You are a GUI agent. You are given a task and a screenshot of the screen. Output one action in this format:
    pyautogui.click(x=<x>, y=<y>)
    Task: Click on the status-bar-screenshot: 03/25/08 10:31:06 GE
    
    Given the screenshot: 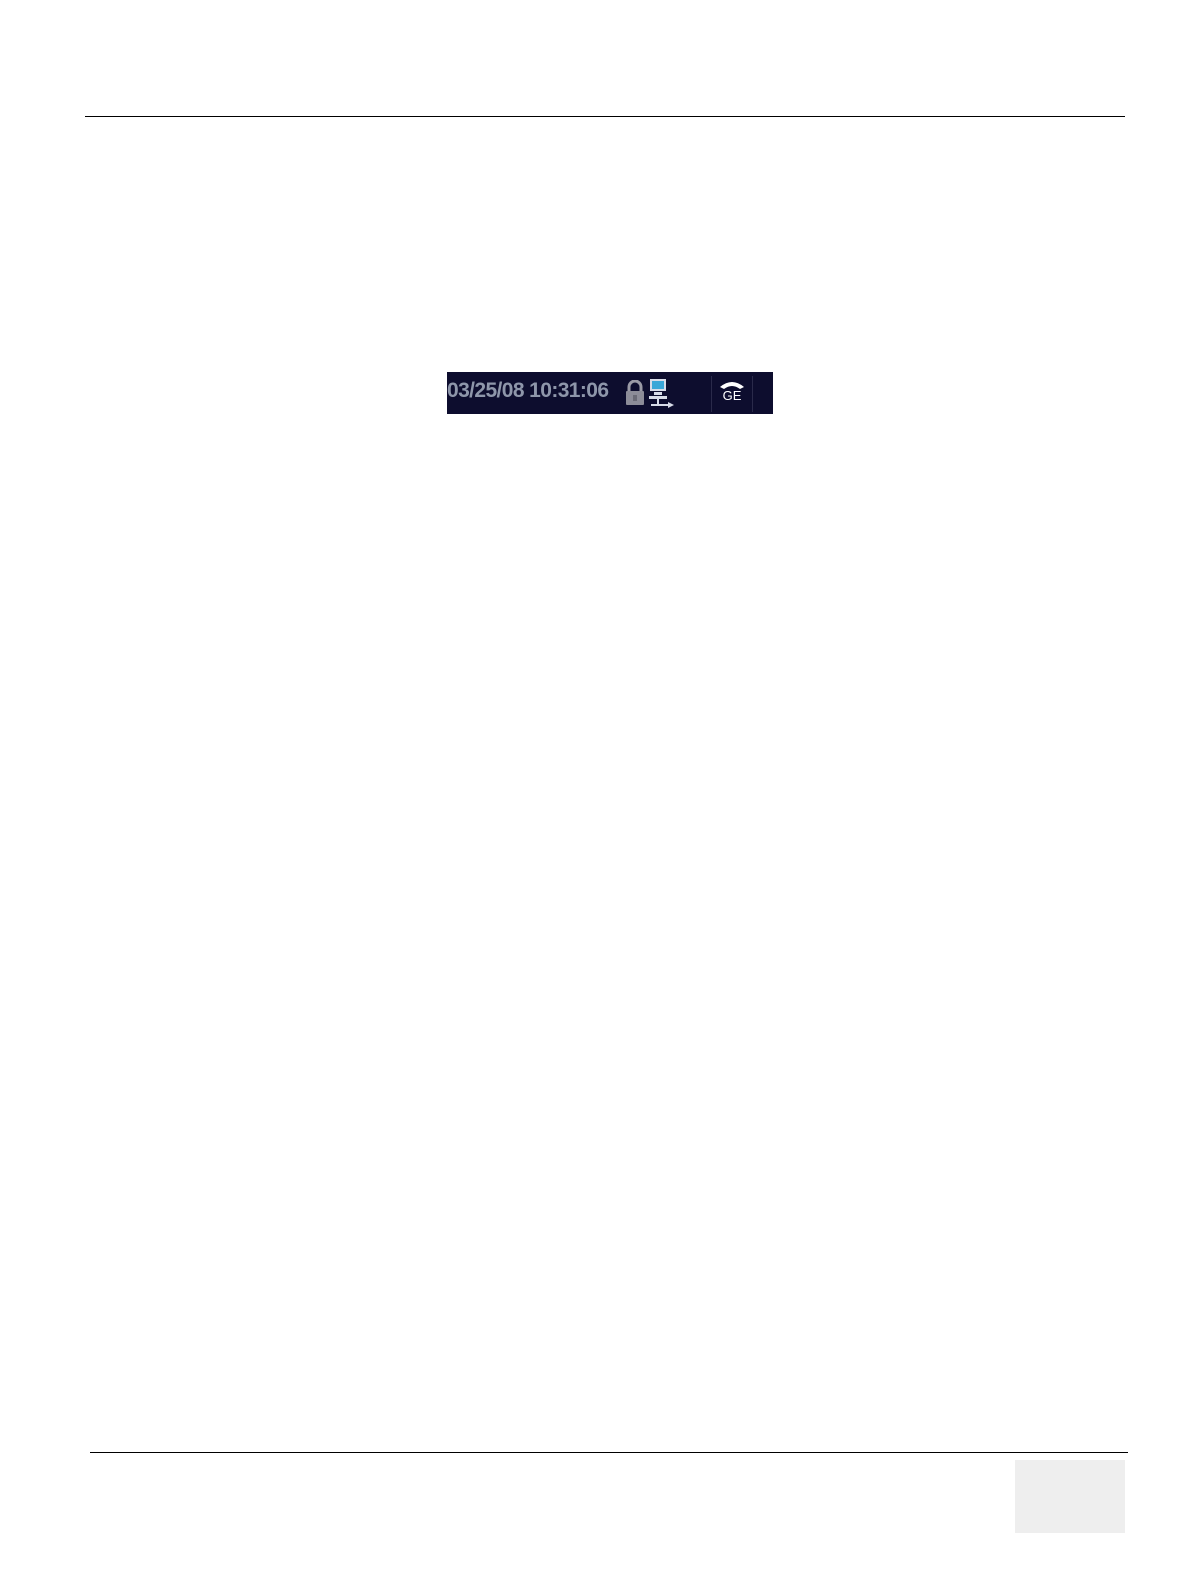 What is the action you would take?
    pyautogui.click(x=610, y=393)
    